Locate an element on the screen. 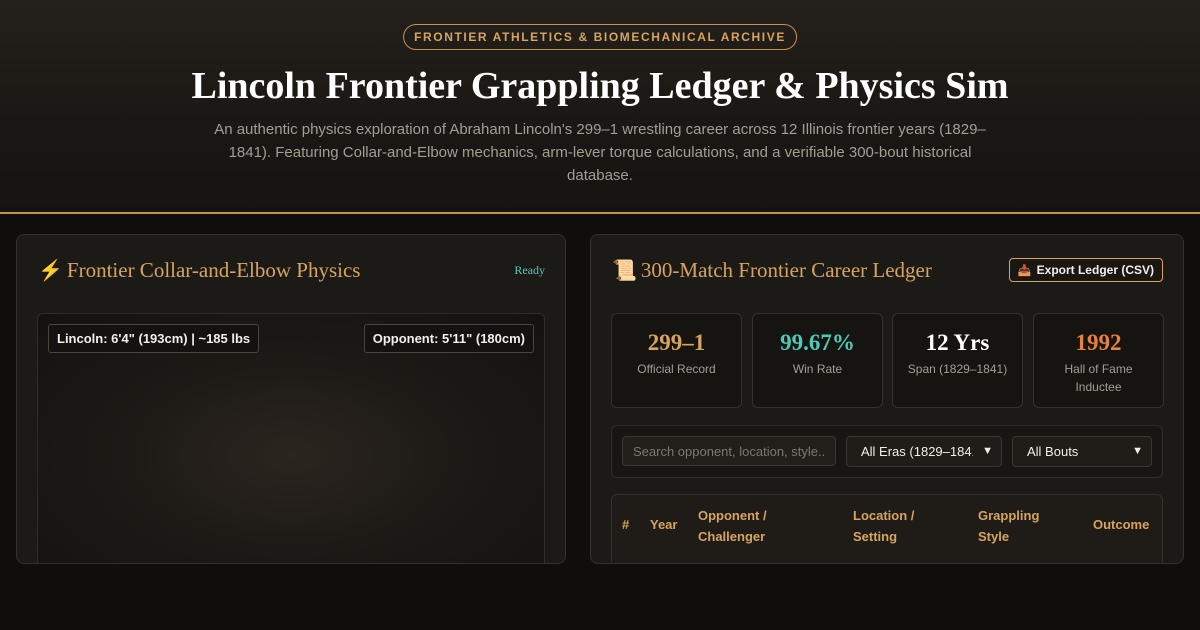  era-filter-select: All Eras (1829–1841) ▼ is located at coordinates (924, 451).